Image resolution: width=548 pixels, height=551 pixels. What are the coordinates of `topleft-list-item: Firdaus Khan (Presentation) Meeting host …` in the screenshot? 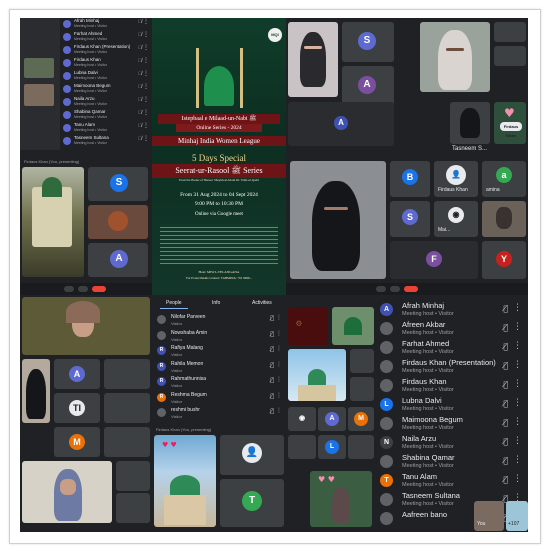 It's located at (106, 50).